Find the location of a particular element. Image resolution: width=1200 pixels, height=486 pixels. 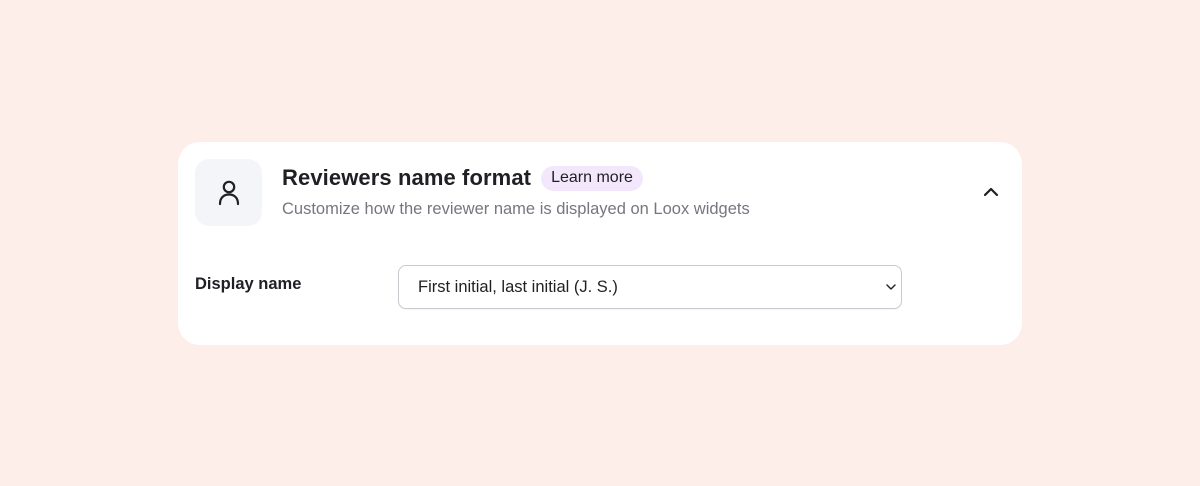

user-icon-tile is located at coordinates (228, 192).